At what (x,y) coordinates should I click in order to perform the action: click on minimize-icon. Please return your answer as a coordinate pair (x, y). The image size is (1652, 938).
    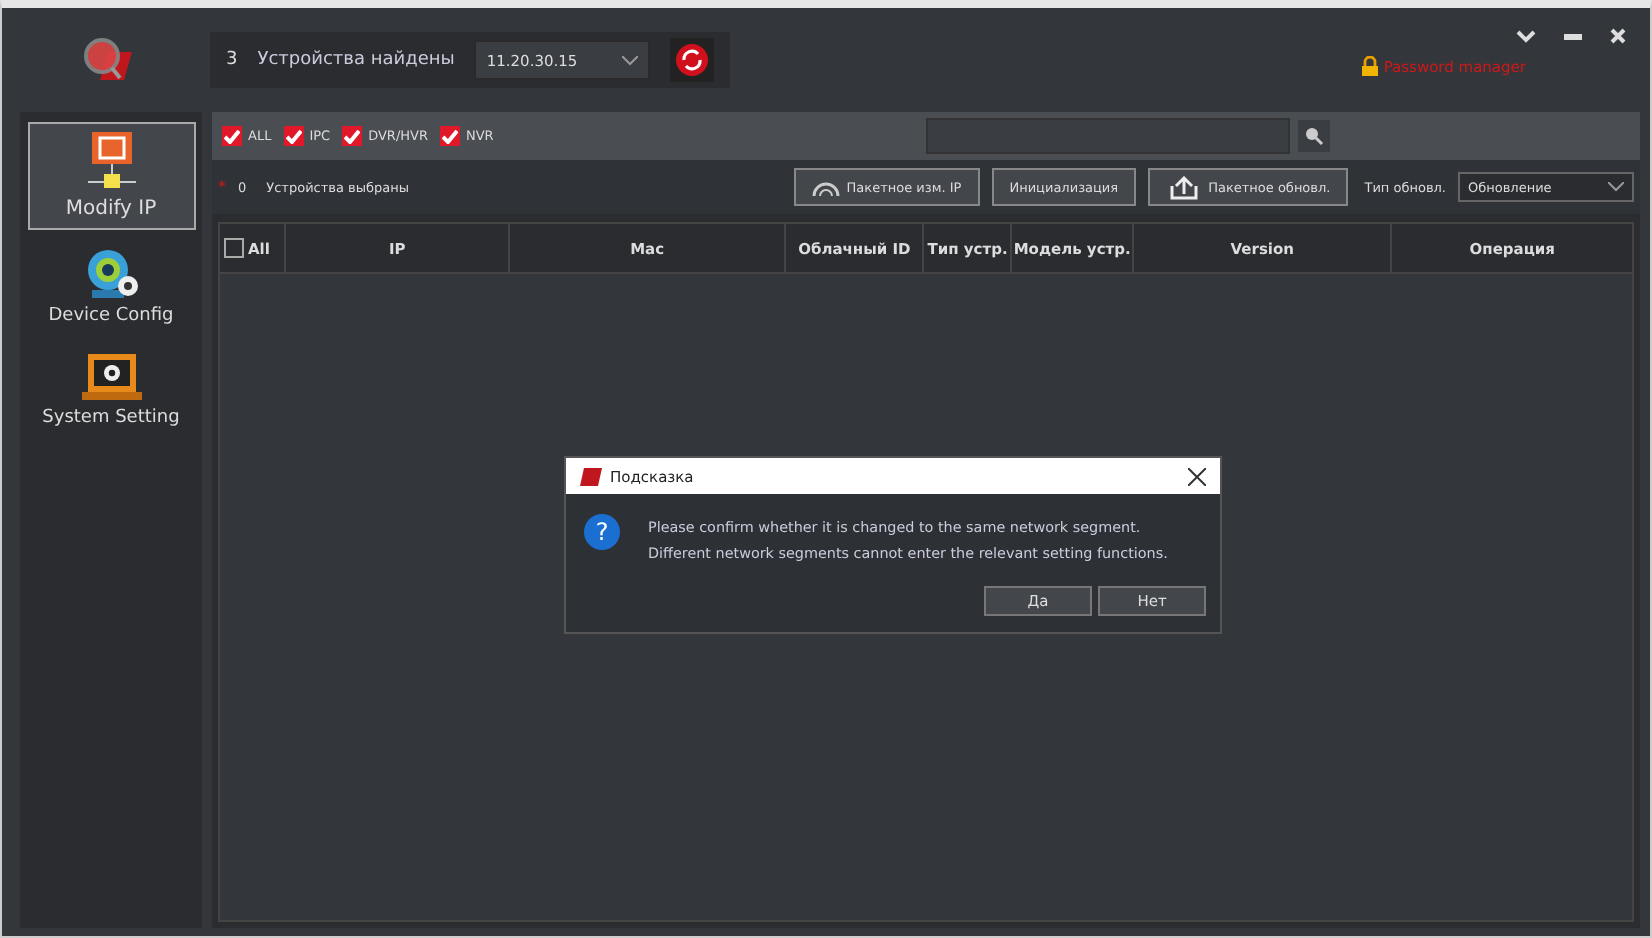
    Looking at the image, I should click on (1573, 36).